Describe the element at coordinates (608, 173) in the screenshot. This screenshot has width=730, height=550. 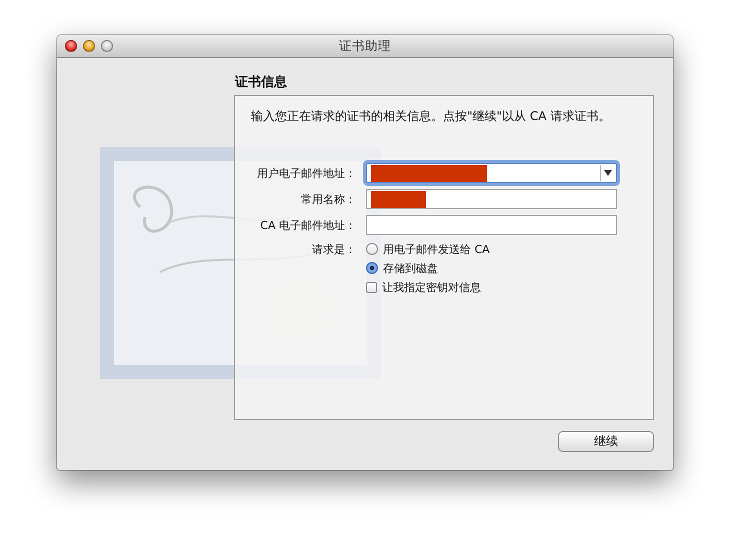
I see `dropdown-arrow-icon` at that location.